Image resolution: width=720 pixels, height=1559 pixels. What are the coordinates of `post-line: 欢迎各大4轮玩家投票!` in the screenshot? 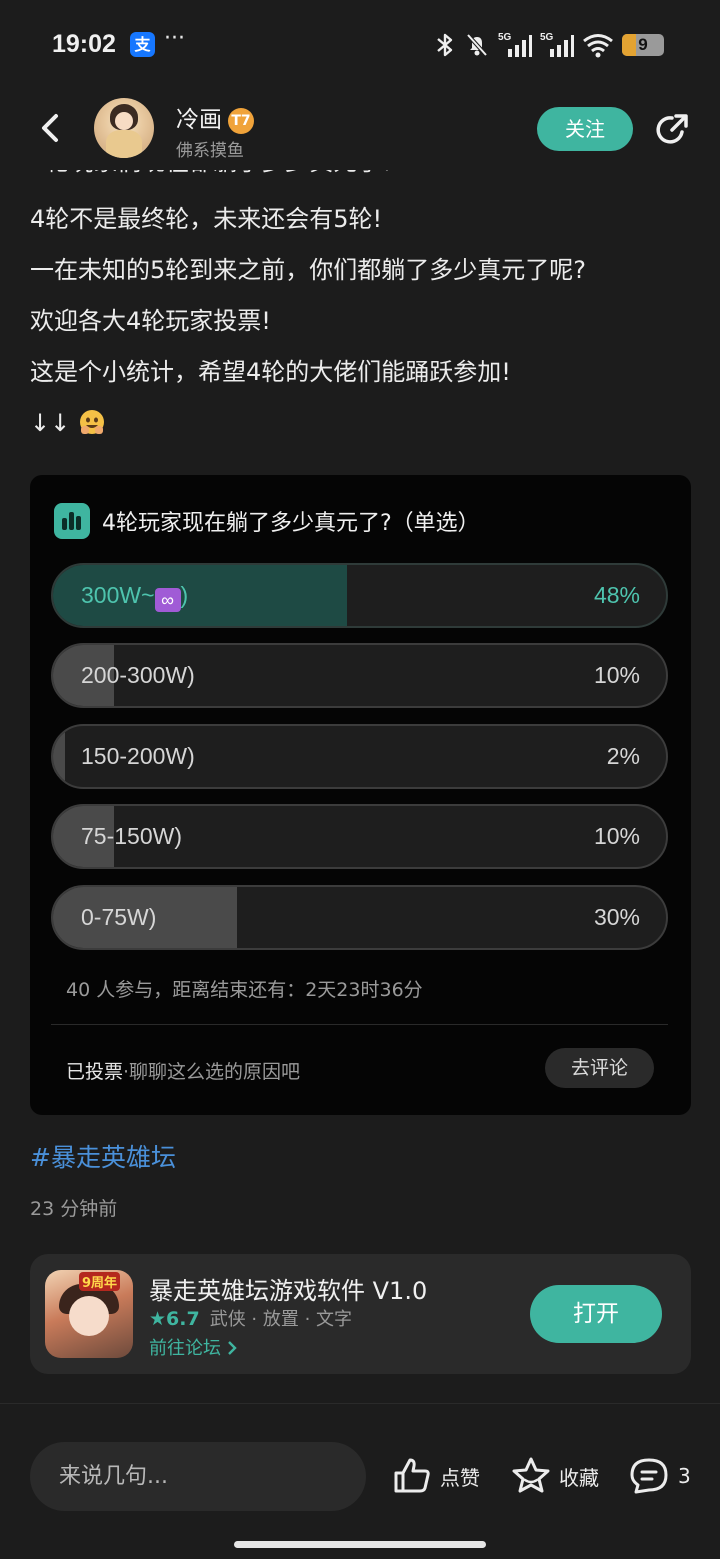 It's located at (150, 321).